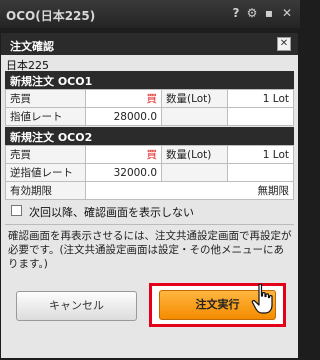 This screenshot has width=320, height=360. I want to click on dont-show-again-checkbox, so click(16, 210).